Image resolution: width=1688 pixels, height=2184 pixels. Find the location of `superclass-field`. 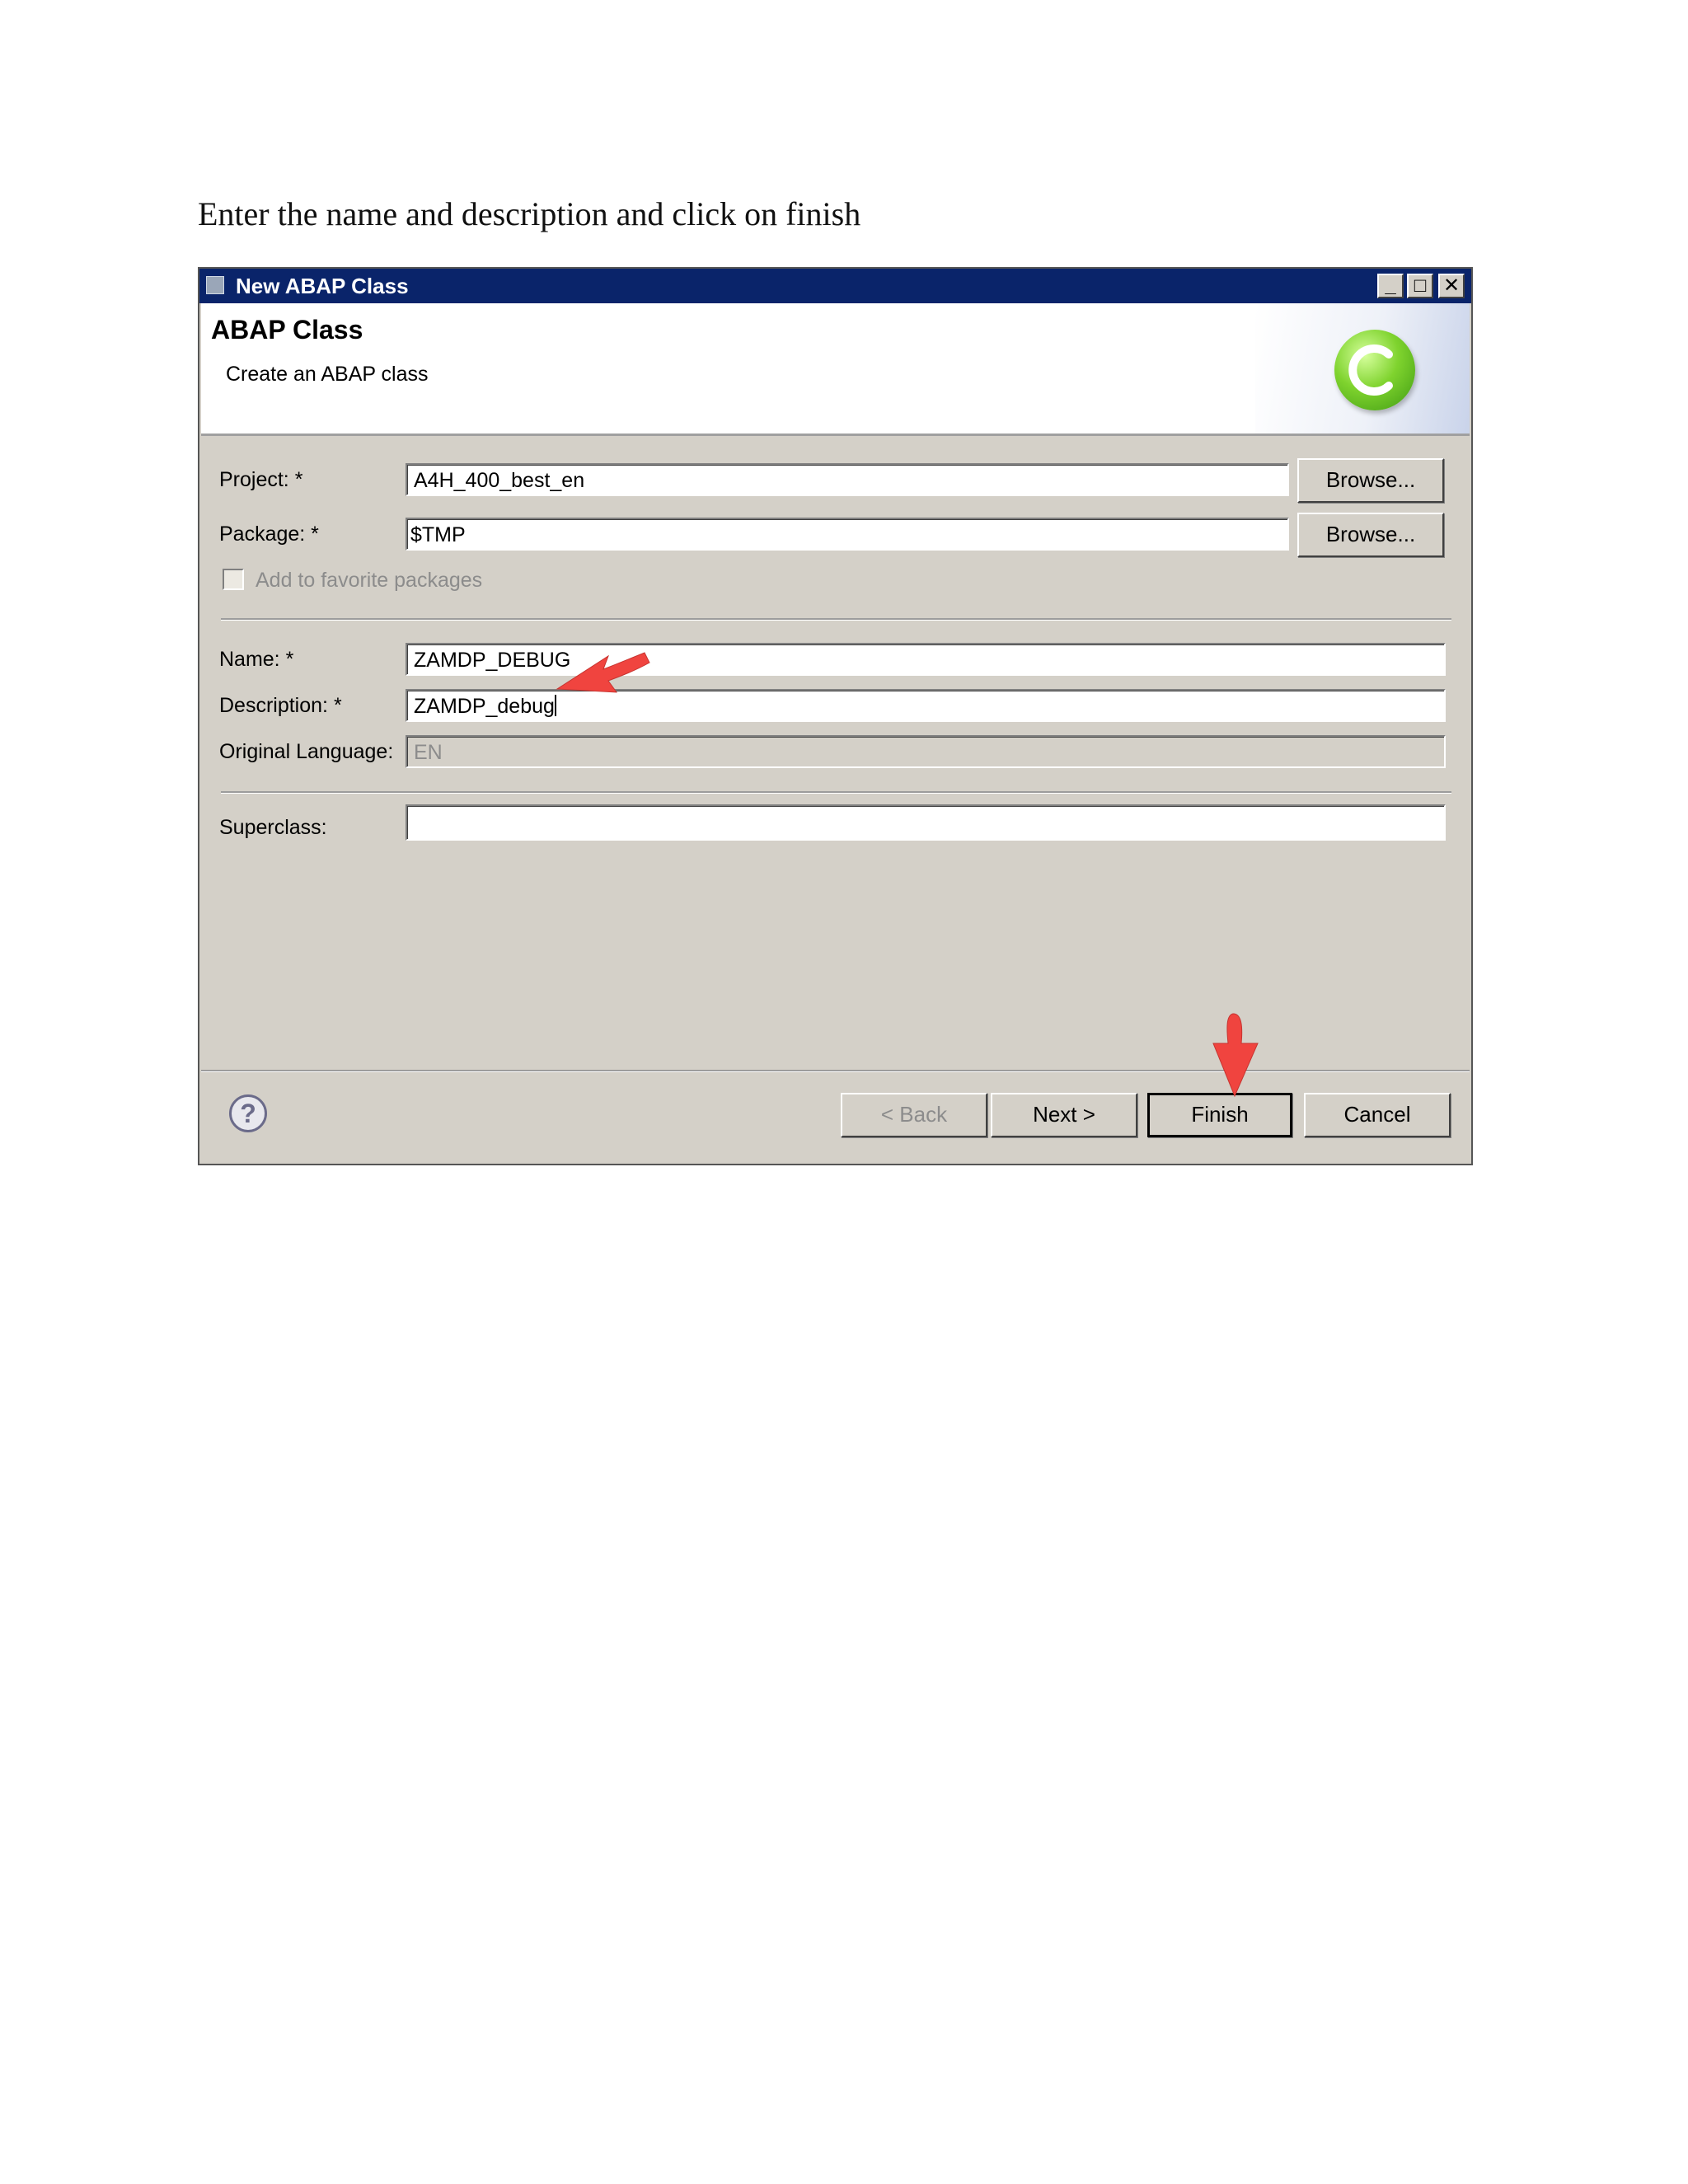

superclass-field is located at coordinates (926, 822).